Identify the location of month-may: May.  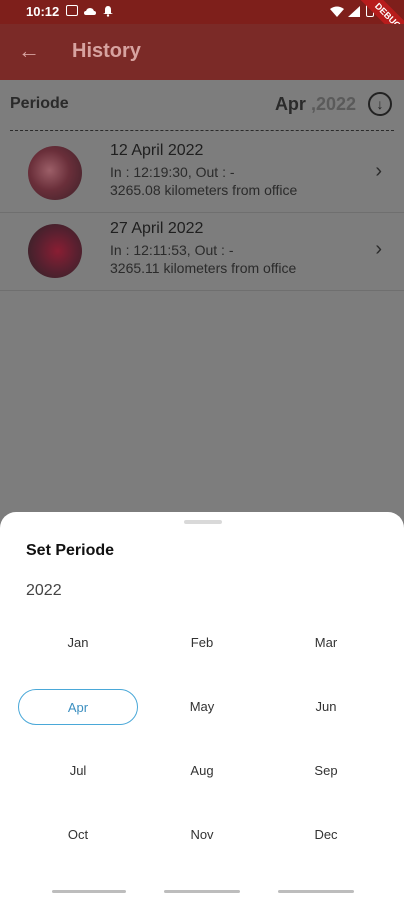
(202, 707).